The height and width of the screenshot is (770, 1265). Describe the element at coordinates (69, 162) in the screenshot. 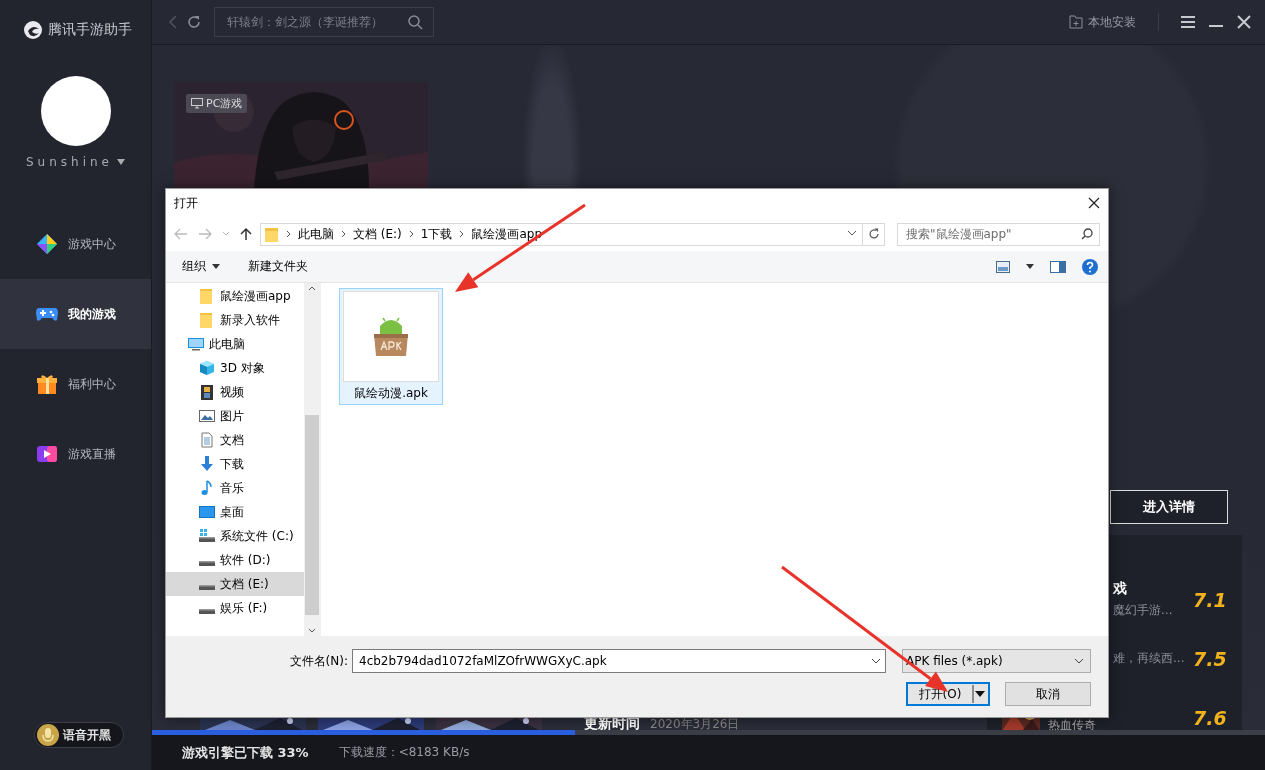

I see `user-name: Sunshine` at that location.